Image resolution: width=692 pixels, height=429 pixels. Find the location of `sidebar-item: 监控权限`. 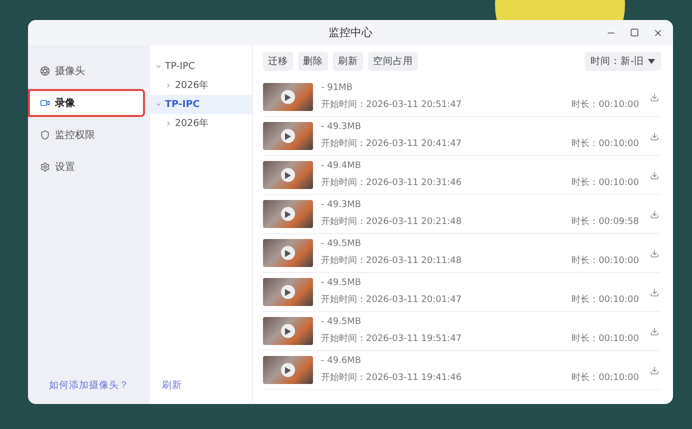

sidebar-item: 监控权限 is located at coordinates (86, 135).